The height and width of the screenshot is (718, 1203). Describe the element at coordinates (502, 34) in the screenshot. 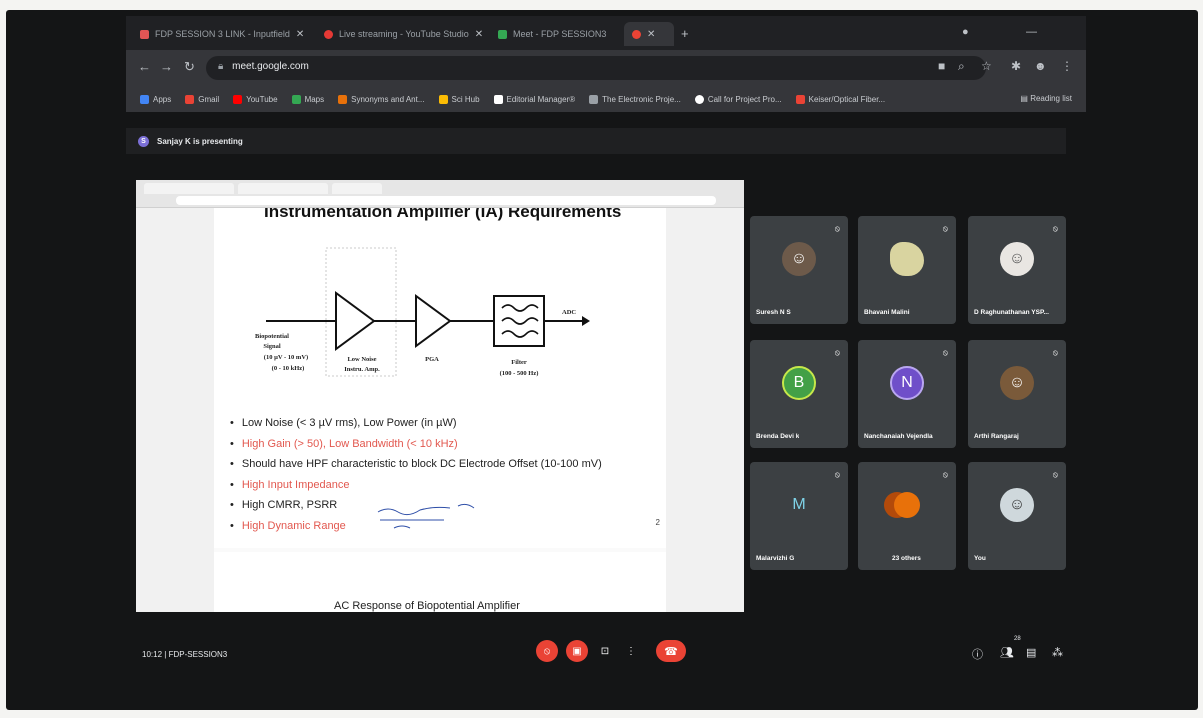

I see `meet-icon` at that location.